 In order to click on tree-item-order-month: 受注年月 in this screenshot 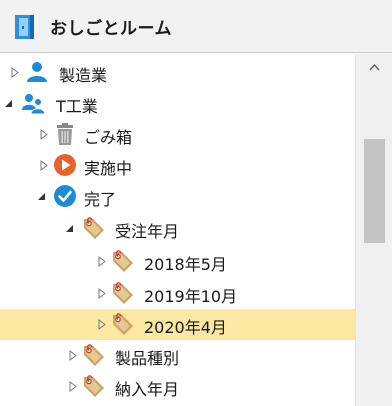, I will do `click(177, 228)`.